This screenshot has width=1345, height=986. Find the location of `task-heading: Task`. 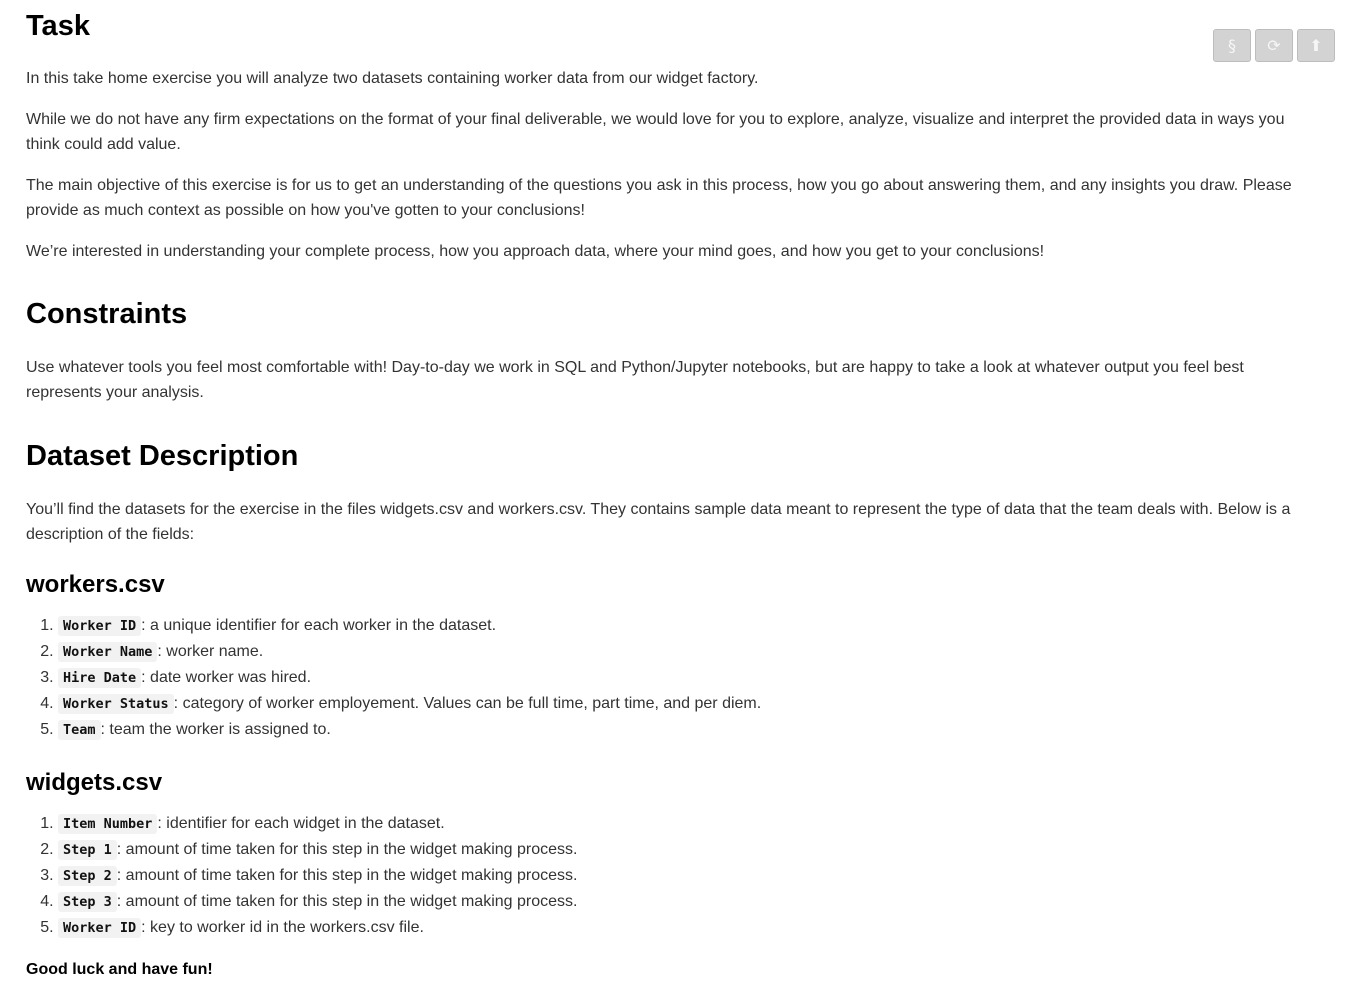

task-heading: Task is located at coordinates (58, 26).